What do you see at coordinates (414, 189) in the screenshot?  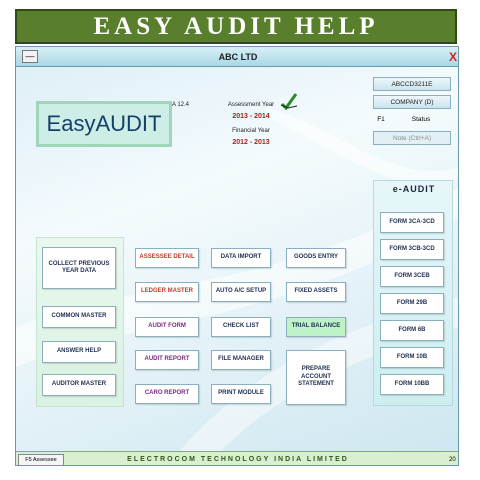 I see `e-audit-title: e-AUDIT` at bounding box center [414, 189].